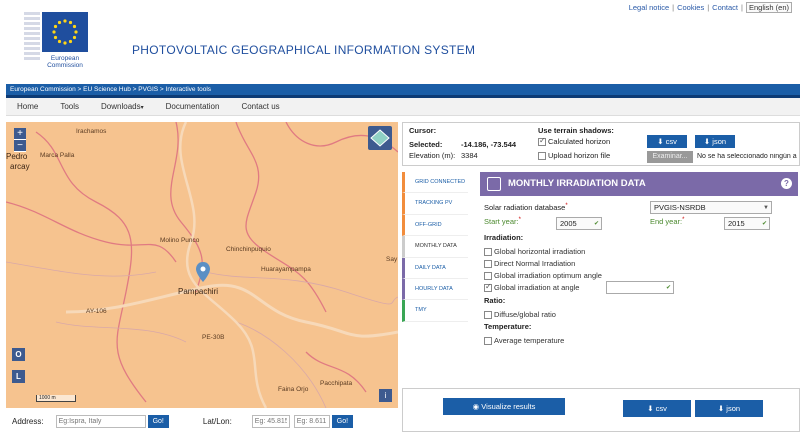 The width and height of the screenshot is (800, 435). What do you see at coordinates (657, 408) in the screenshot?
I see `csv-button: ⬇ csv` at bounding box center [657, 408].